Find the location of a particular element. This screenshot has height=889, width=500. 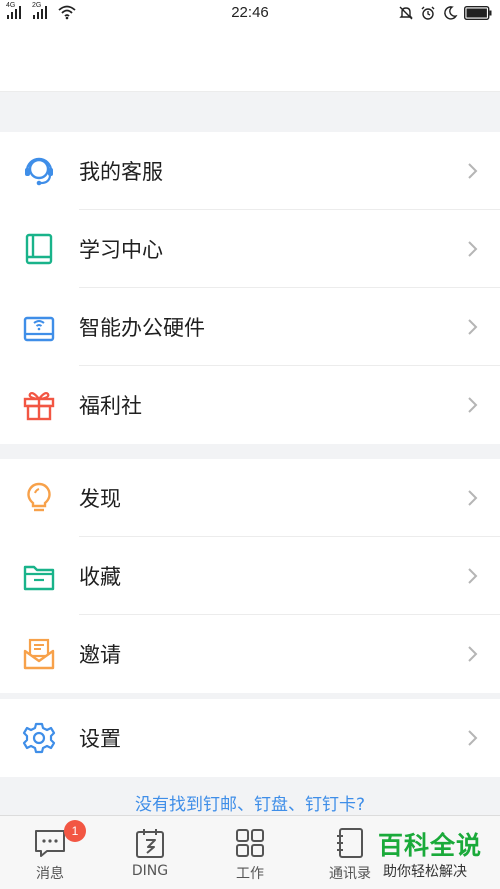

menu-item-smart-hardware: 智能办公硬件 is located at coordinates (250, 327).